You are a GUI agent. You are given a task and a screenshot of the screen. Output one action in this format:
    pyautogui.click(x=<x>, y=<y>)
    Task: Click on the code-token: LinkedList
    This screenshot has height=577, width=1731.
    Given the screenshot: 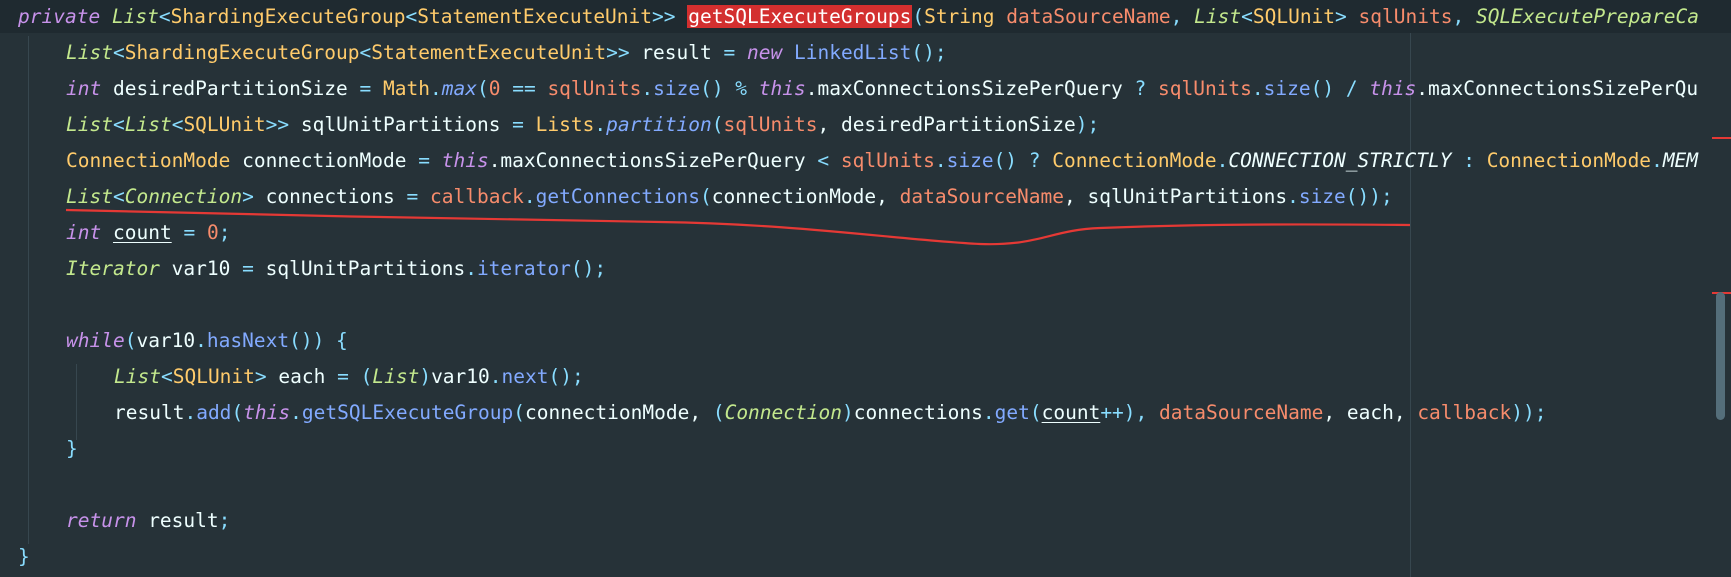 What is the action you would take?
    pyautogui.click(x=852, y=52)
    